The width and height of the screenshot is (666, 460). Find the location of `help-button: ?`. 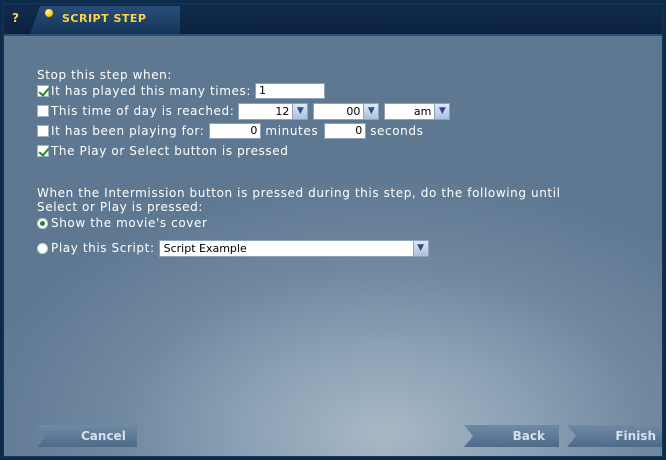

help-button: ? is located at coordinates (15, 18).